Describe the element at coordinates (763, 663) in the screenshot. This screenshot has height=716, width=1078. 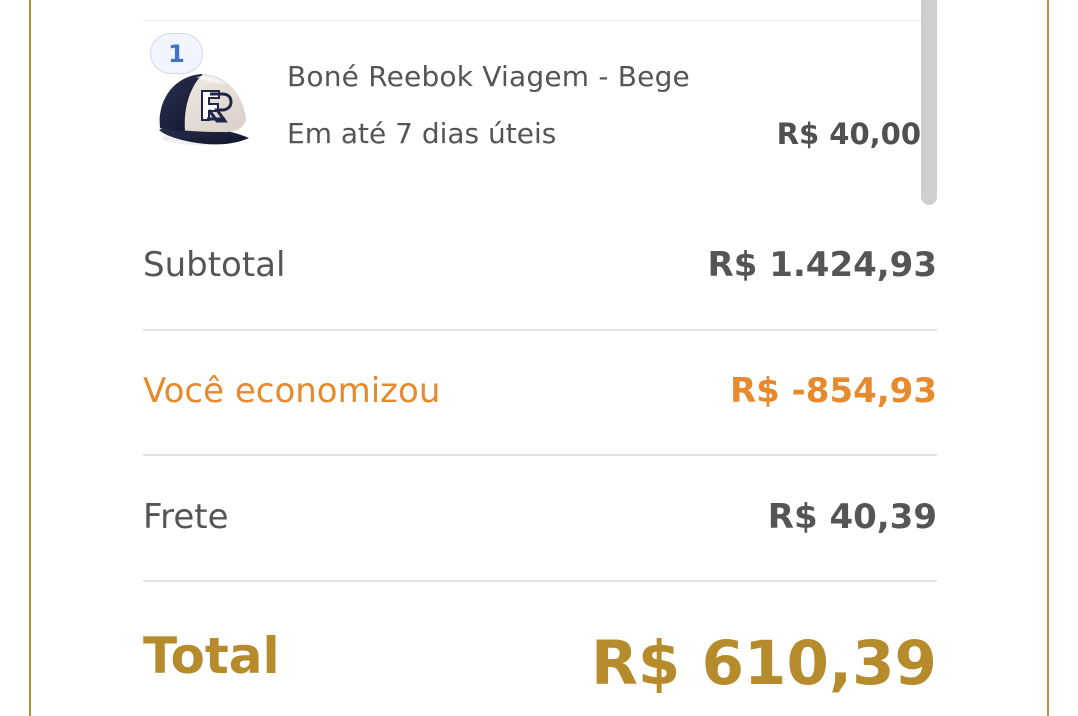
I see `total-value: R$ 610,39` at that location.